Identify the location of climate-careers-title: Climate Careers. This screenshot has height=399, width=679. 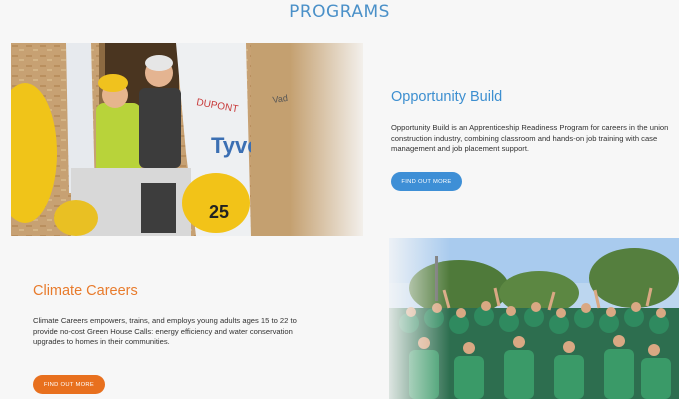
(85, 291).